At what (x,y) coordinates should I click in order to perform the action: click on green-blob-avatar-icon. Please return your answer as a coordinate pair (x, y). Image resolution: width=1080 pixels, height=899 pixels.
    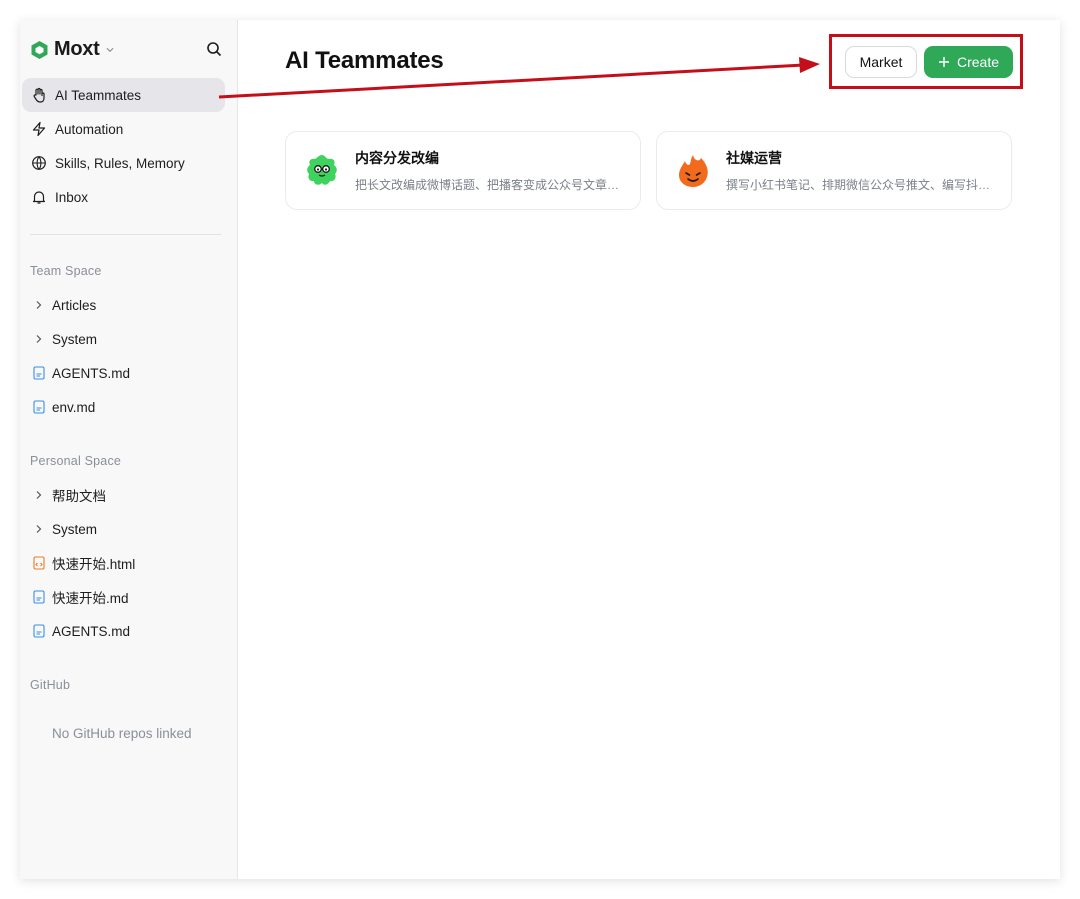
    Looking at the image, I should click on (322, 171).